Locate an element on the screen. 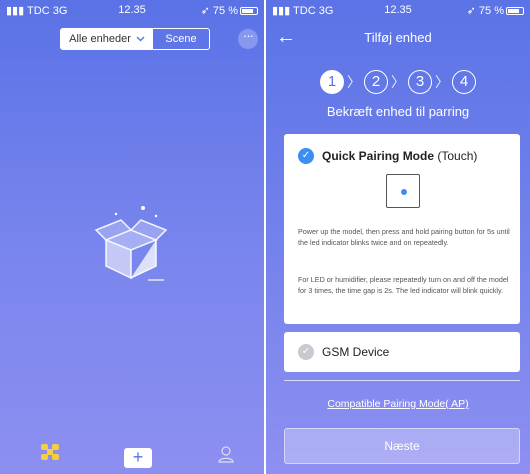 The image size is (530, 474). step-3: 3 is located at coordinates (420, 82).